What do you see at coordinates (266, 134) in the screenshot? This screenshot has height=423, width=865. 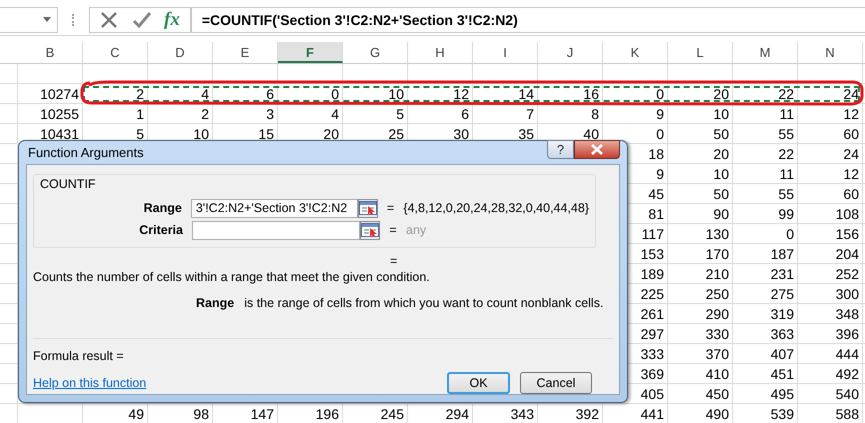 I see `table-cell-text: 15` at bounding box center [266, 134].